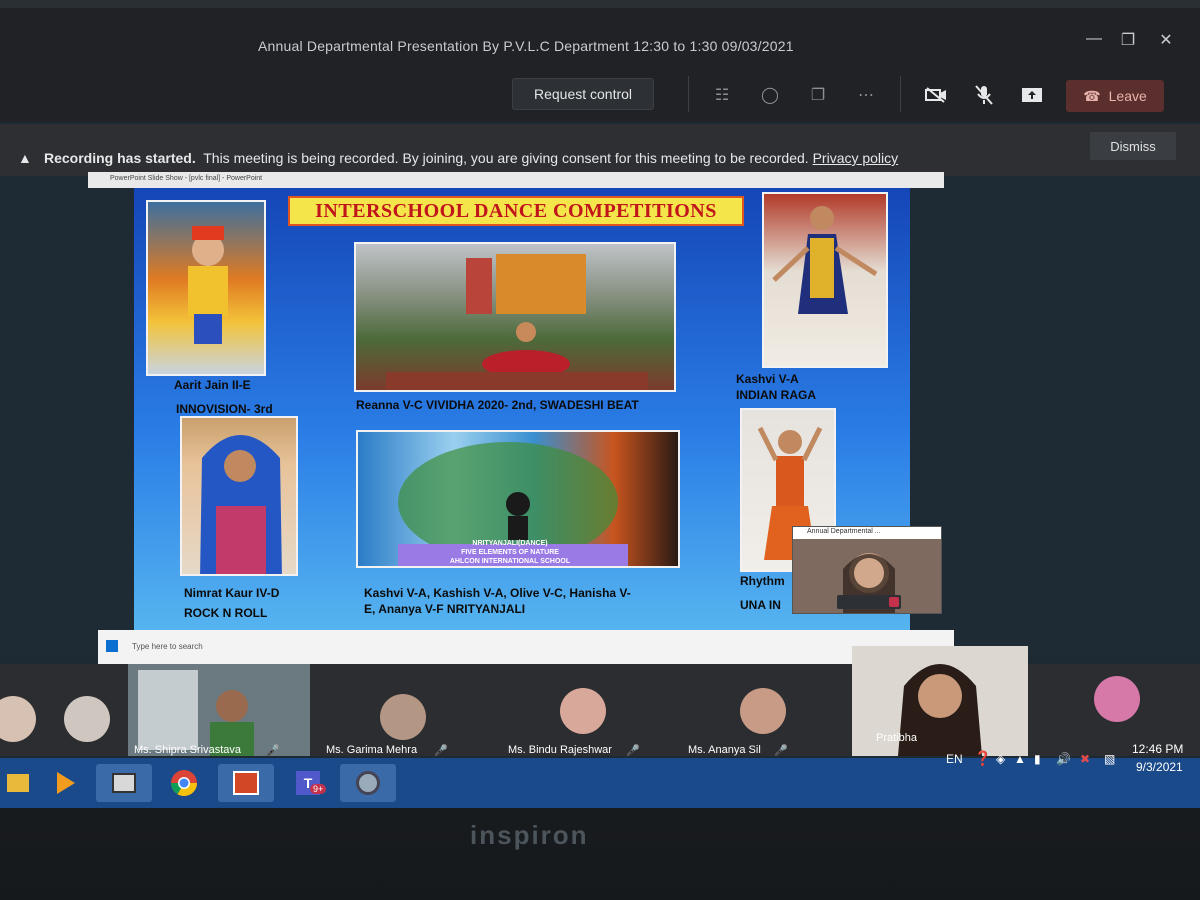 The height and width of the screenshot is (900, 1200). What do you see at coordinates (1133, 146) in the screenshot?
I see `dismiss-button: Dismiss` at bounding box center [1133, 146].